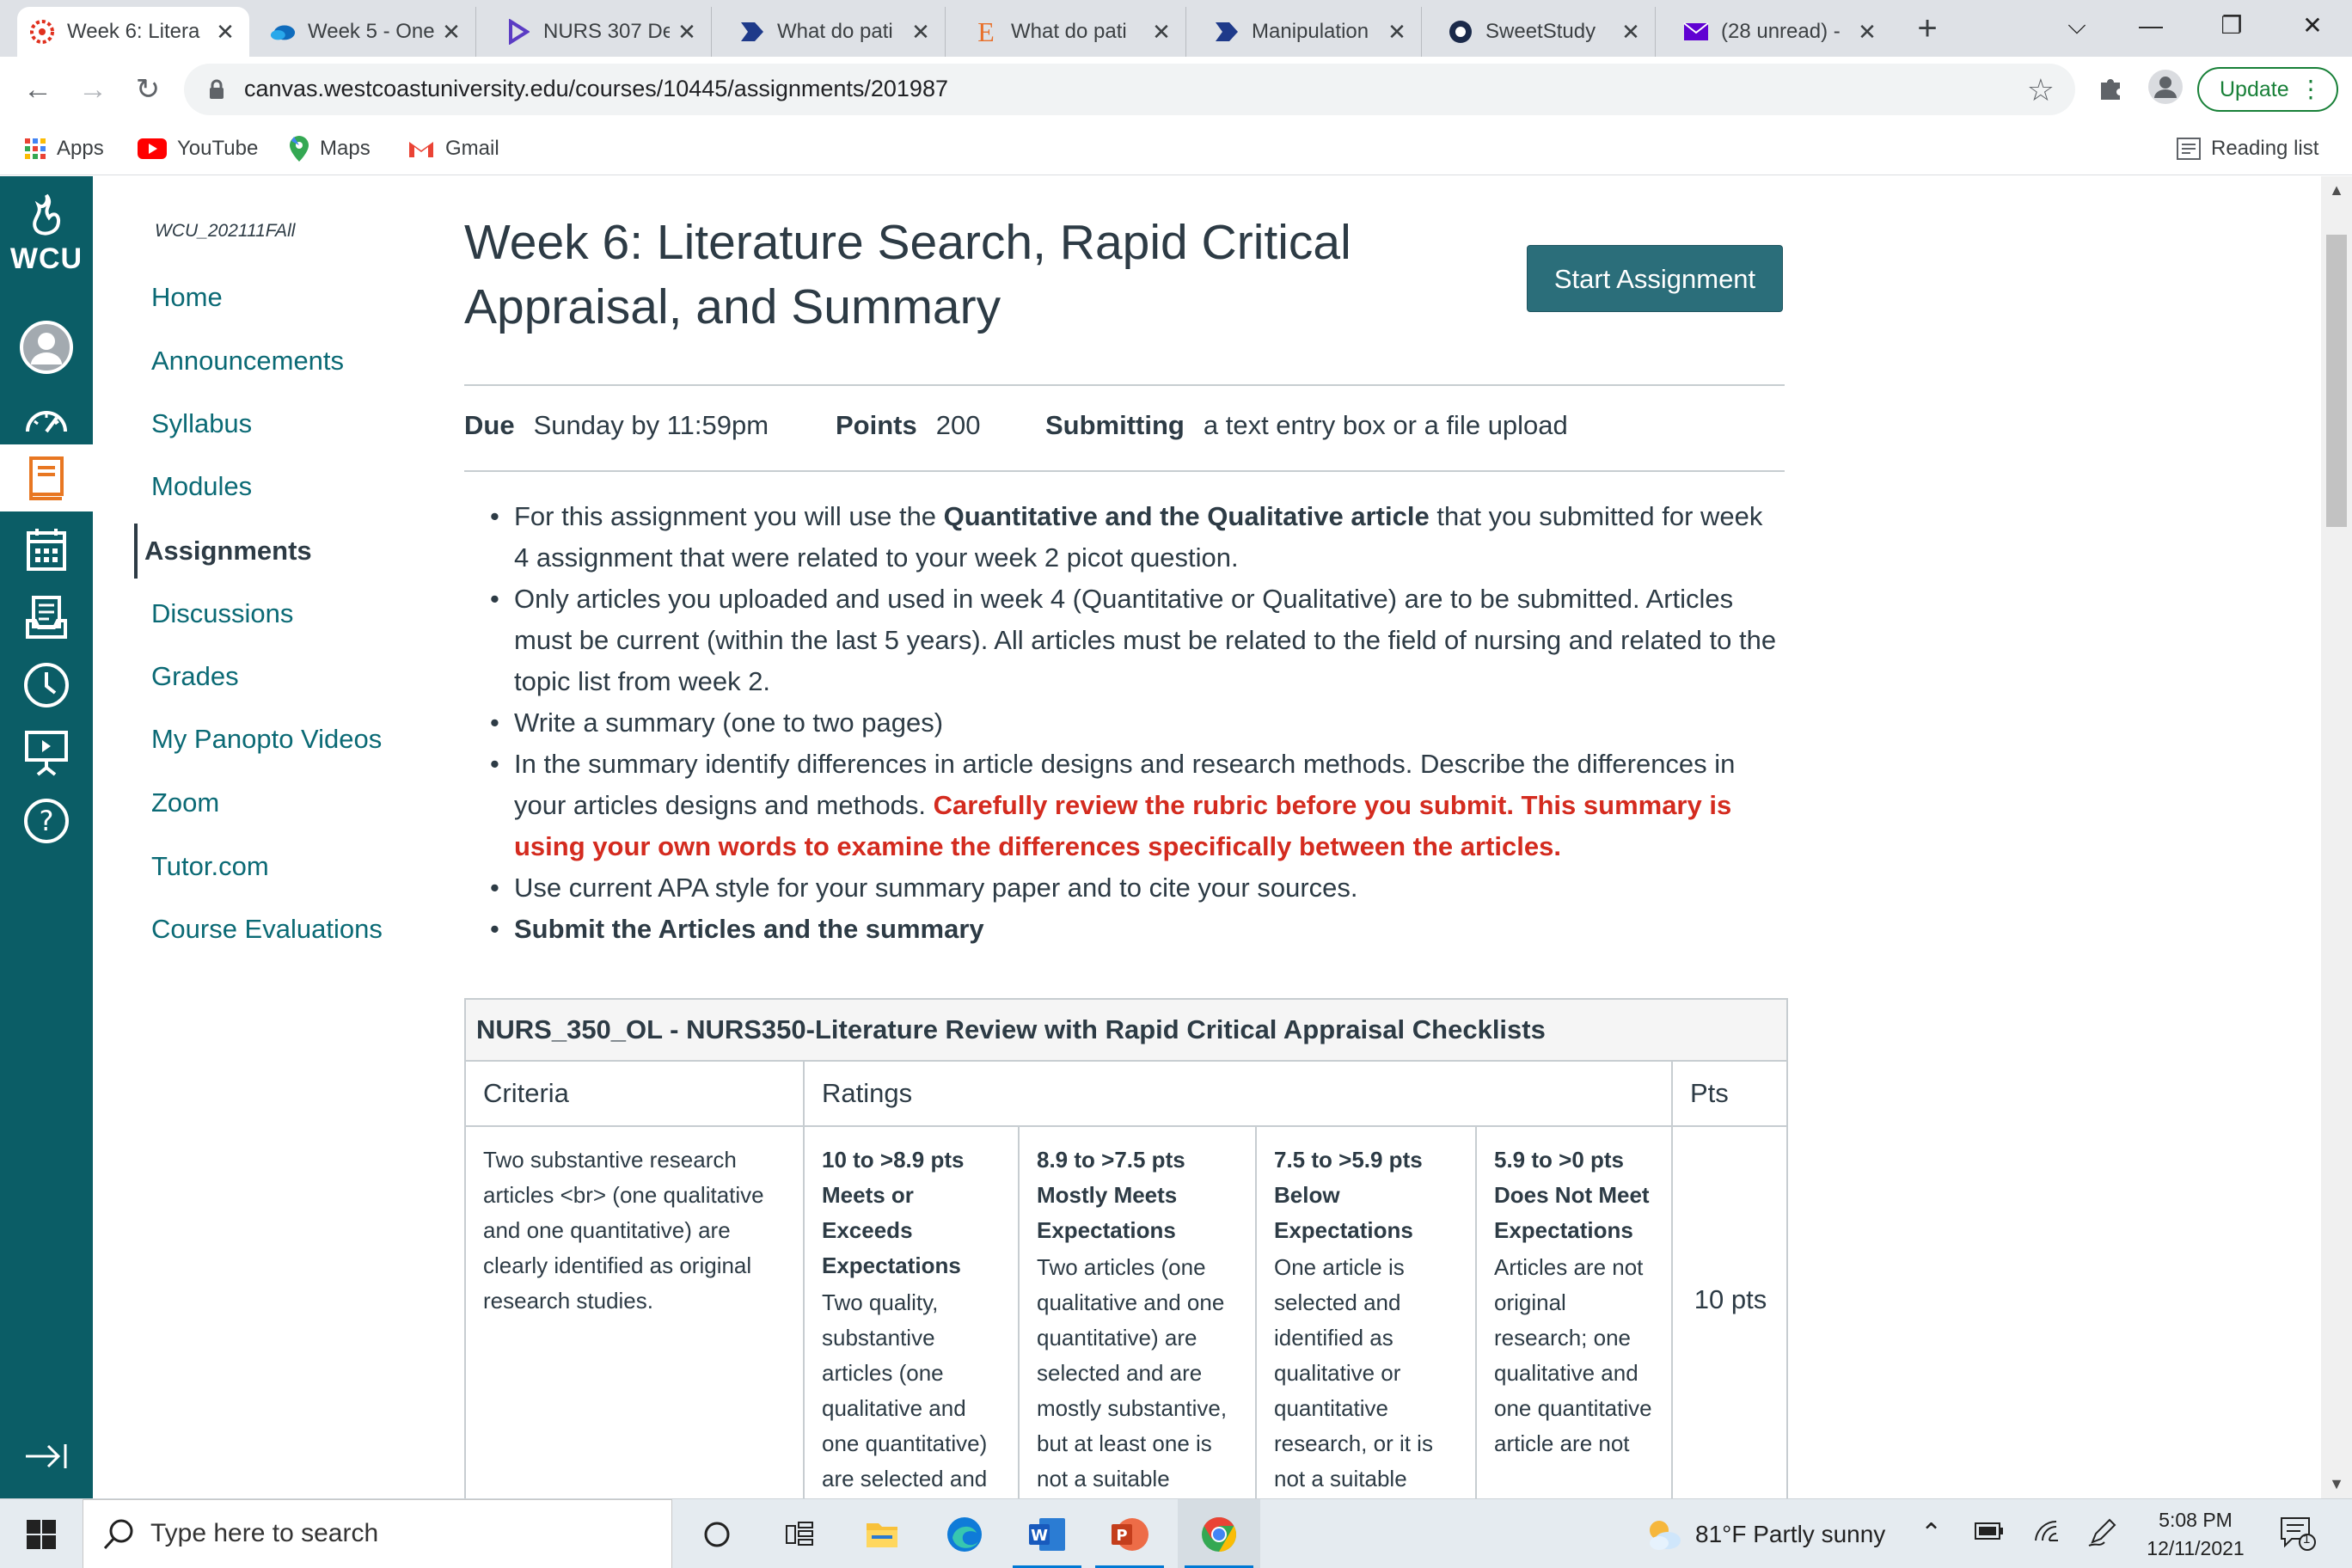  I want to click on courses-nav, so click(46, 477).